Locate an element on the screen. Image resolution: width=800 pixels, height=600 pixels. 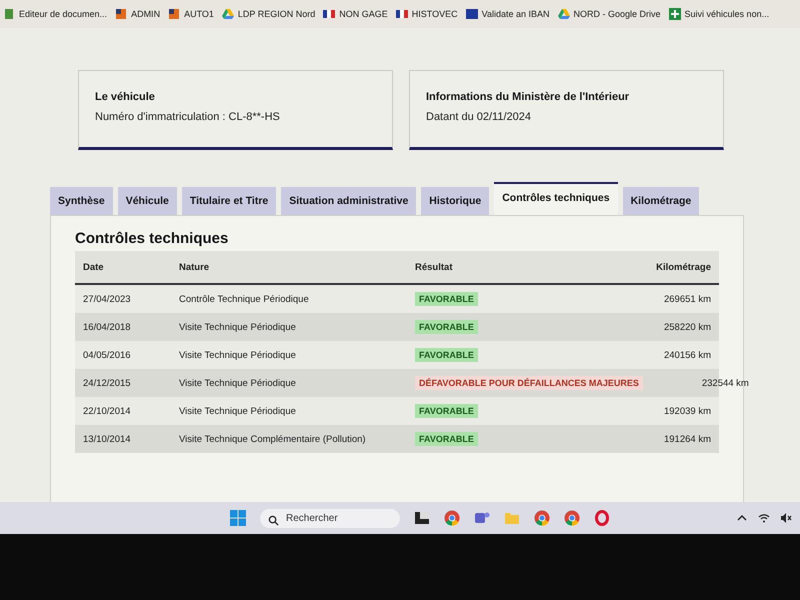
column-header: Résultat is located at coordinates (434, 267).